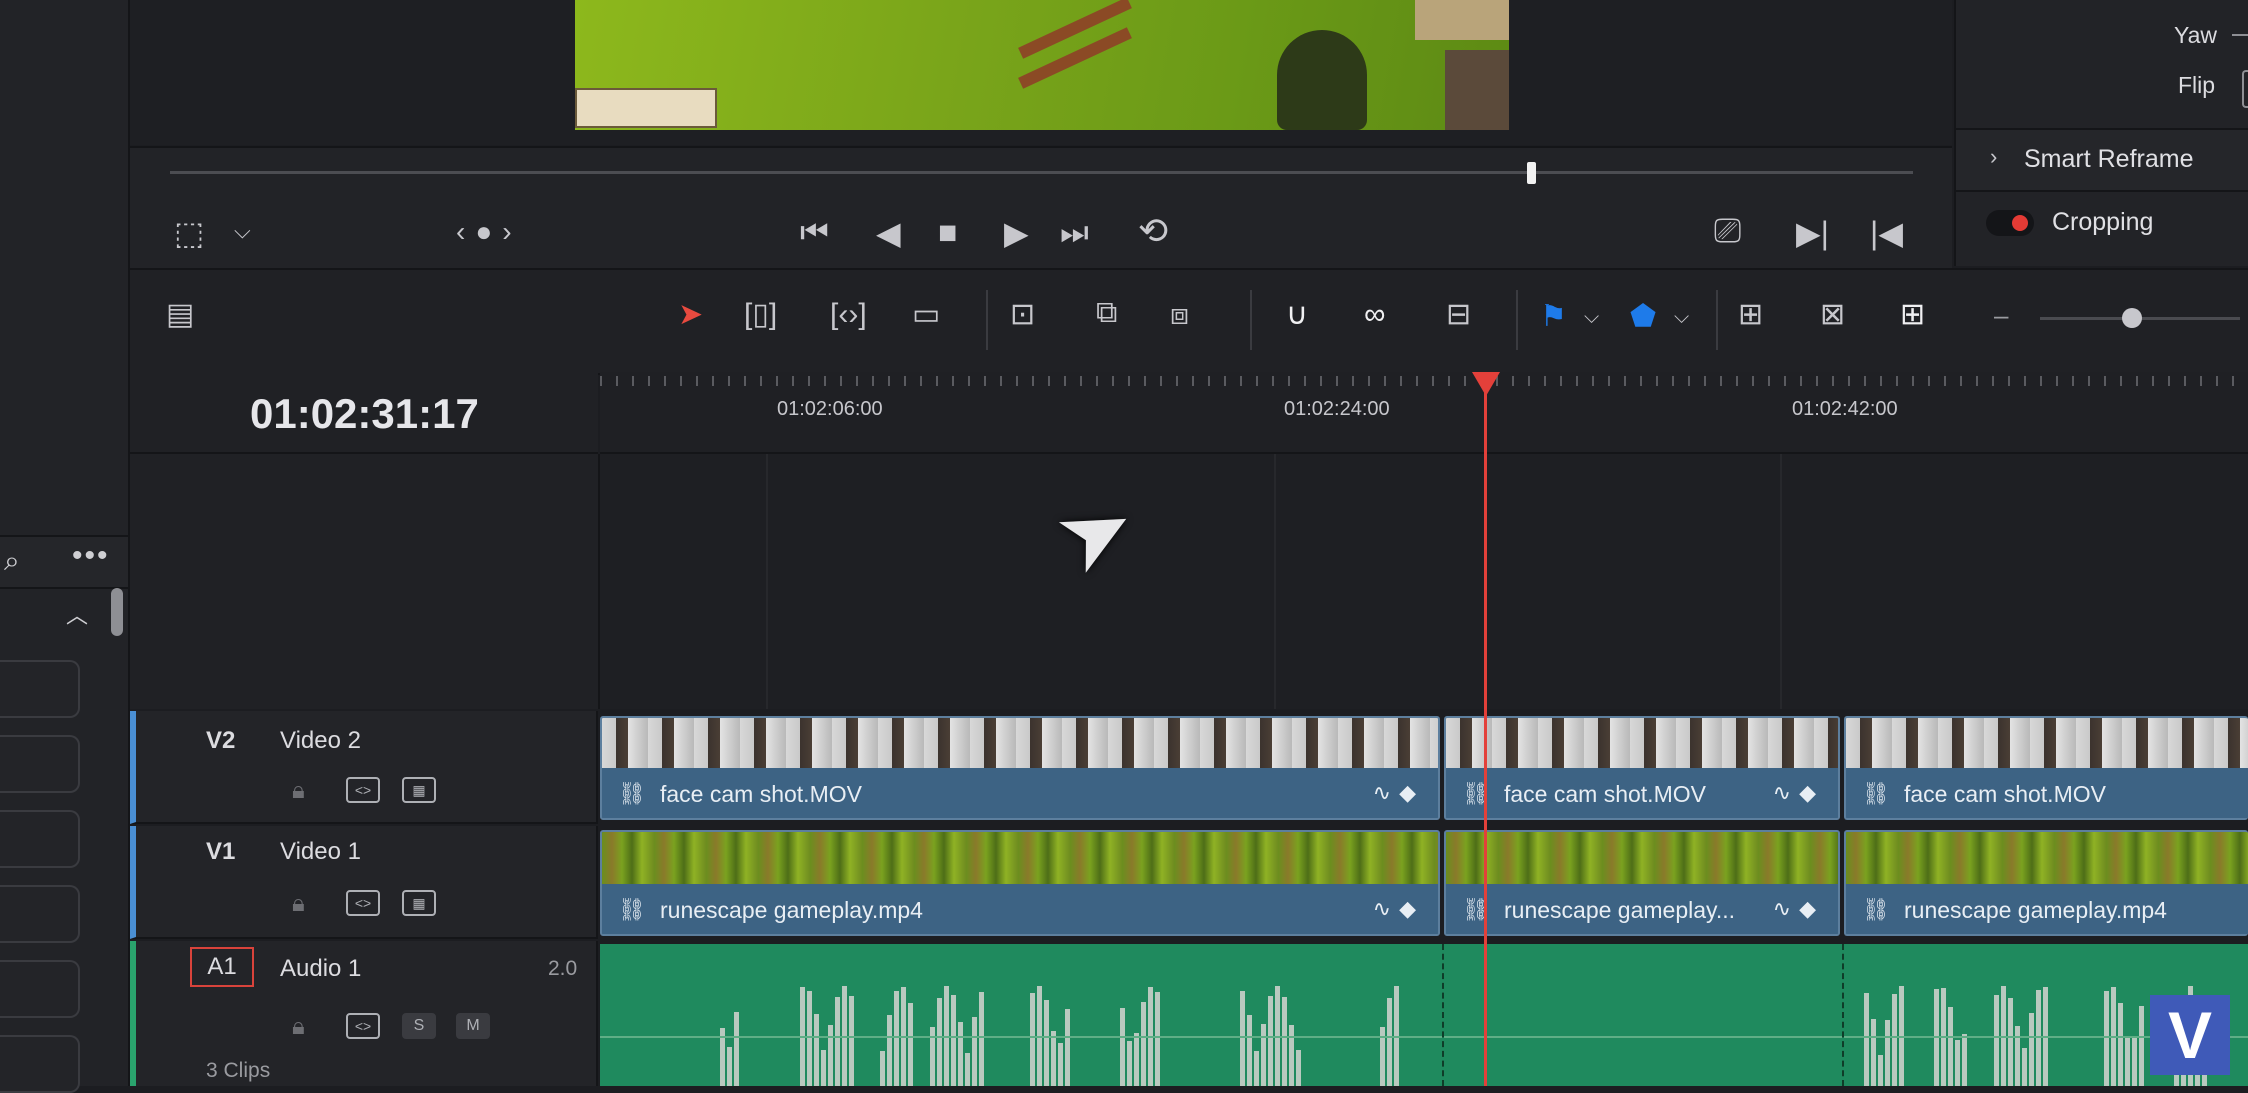 The image size is (2248, 1093). What do you see at coordinates (1812, 233) in the screenshot?
I see `next-edit-icon: ▶|` at bounding box center [1812, 233].